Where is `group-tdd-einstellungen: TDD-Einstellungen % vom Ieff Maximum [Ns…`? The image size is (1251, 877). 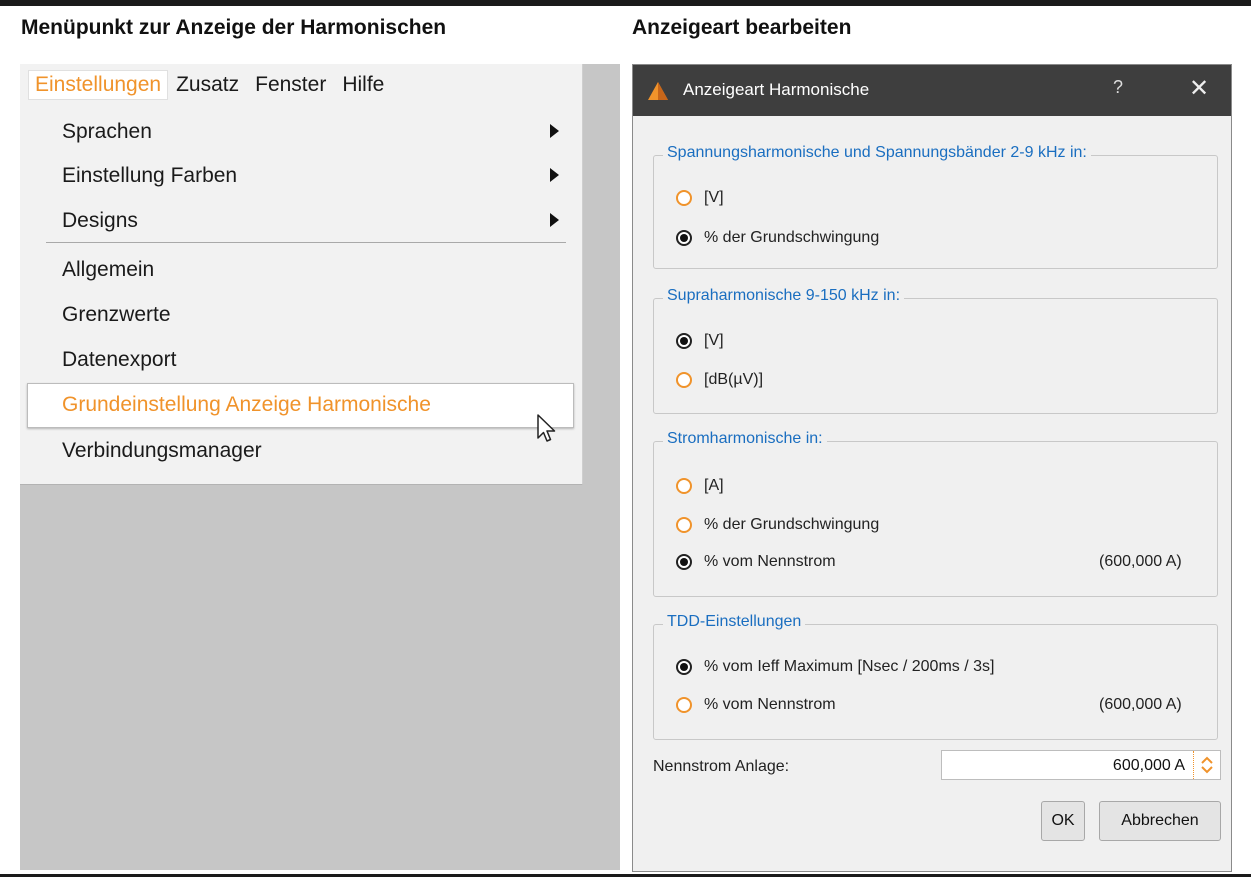 group-tdd-einstellungen: TDD-Einstellungen % vom Ieff Maximum [Ns… is located at coordinates (935, 676).